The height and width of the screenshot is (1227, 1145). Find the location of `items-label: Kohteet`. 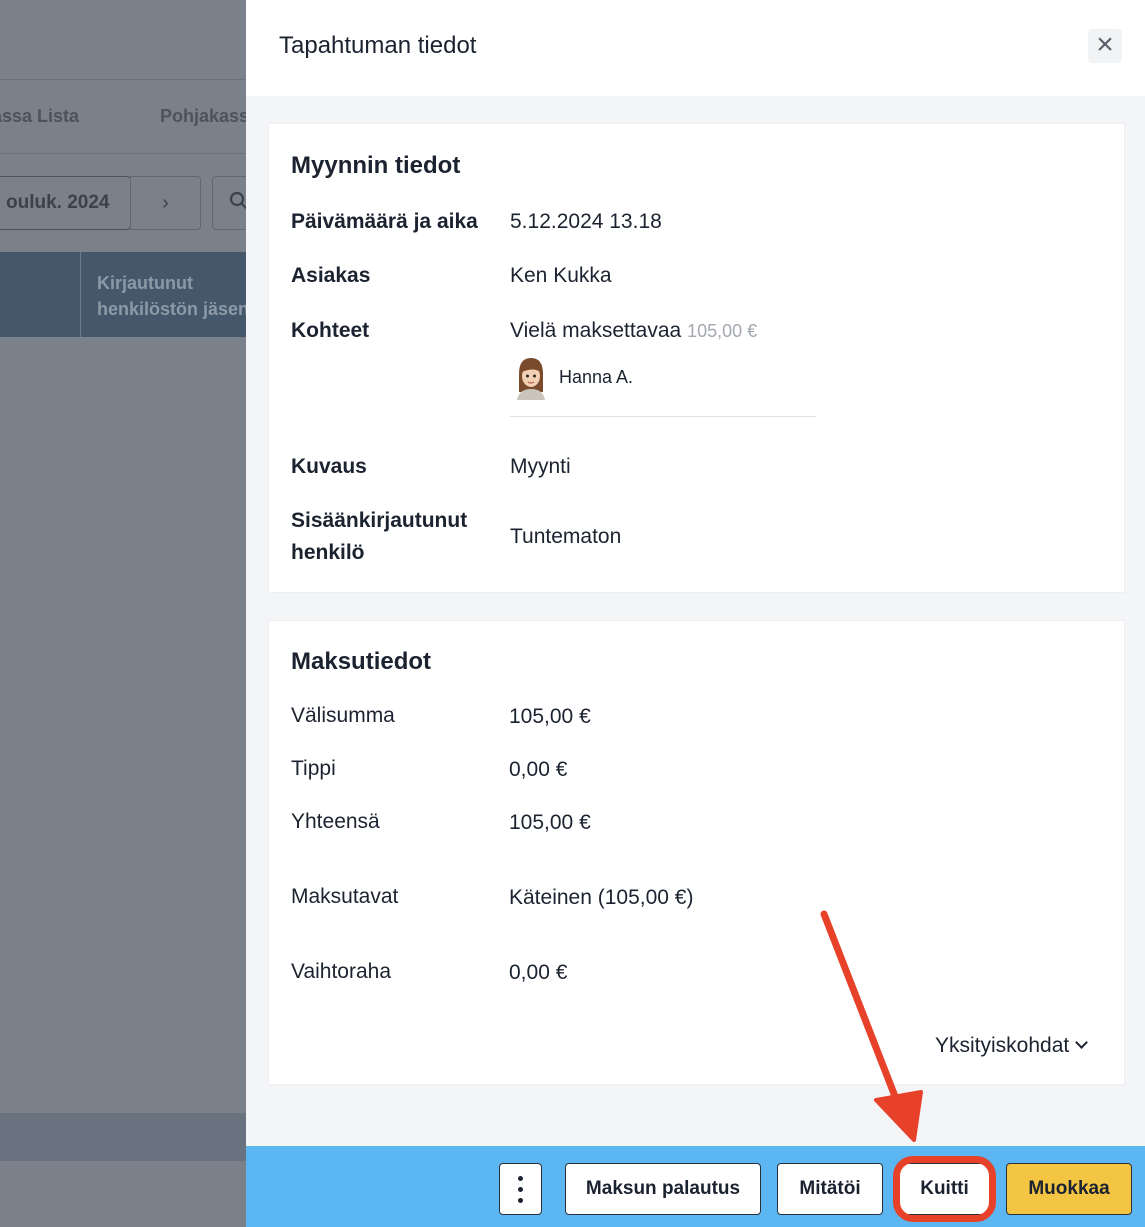

items-label: Kohteet is located at coordinates (330, 330).